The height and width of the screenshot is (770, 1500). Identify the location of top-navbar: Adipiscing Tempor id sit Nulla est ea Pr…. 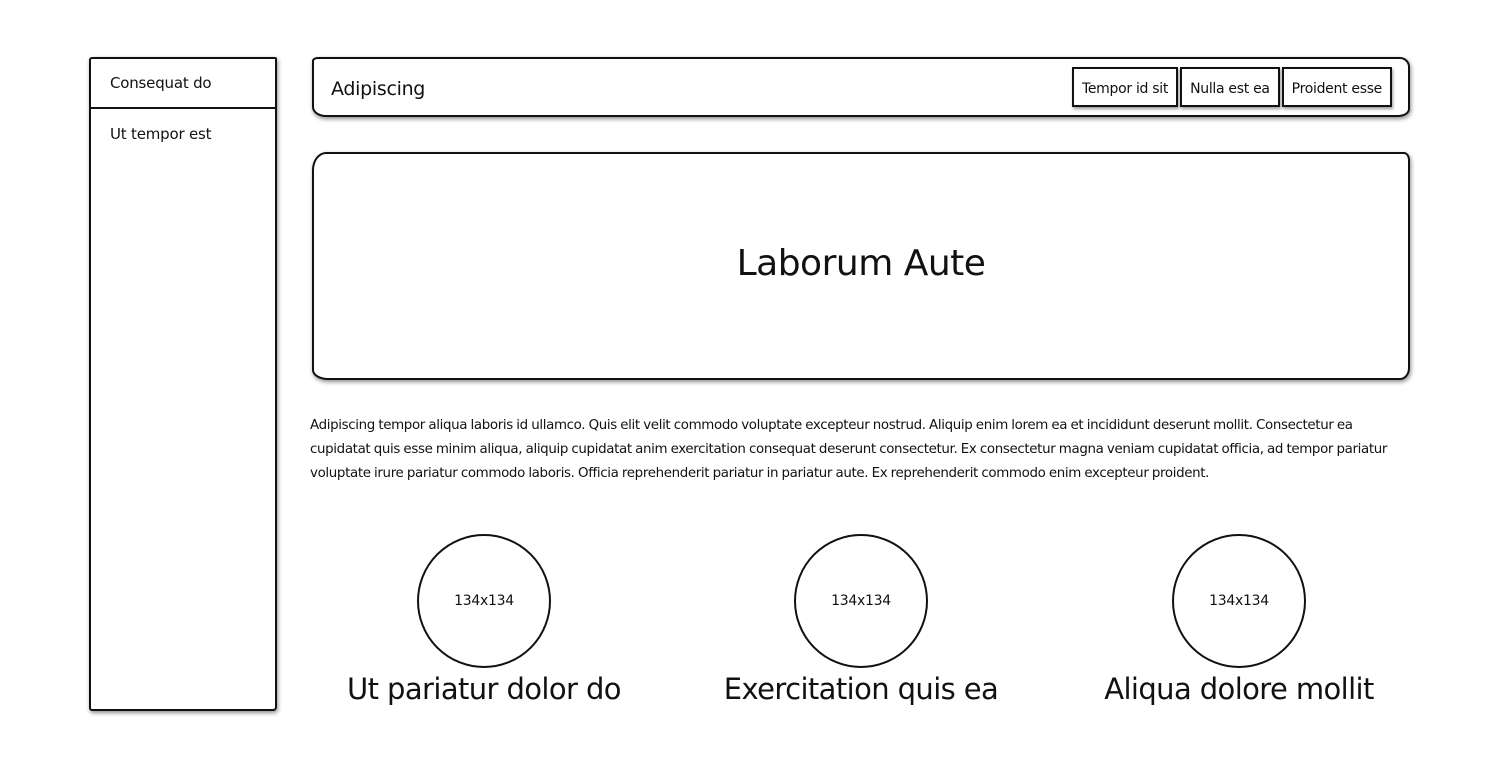
(861, 87).